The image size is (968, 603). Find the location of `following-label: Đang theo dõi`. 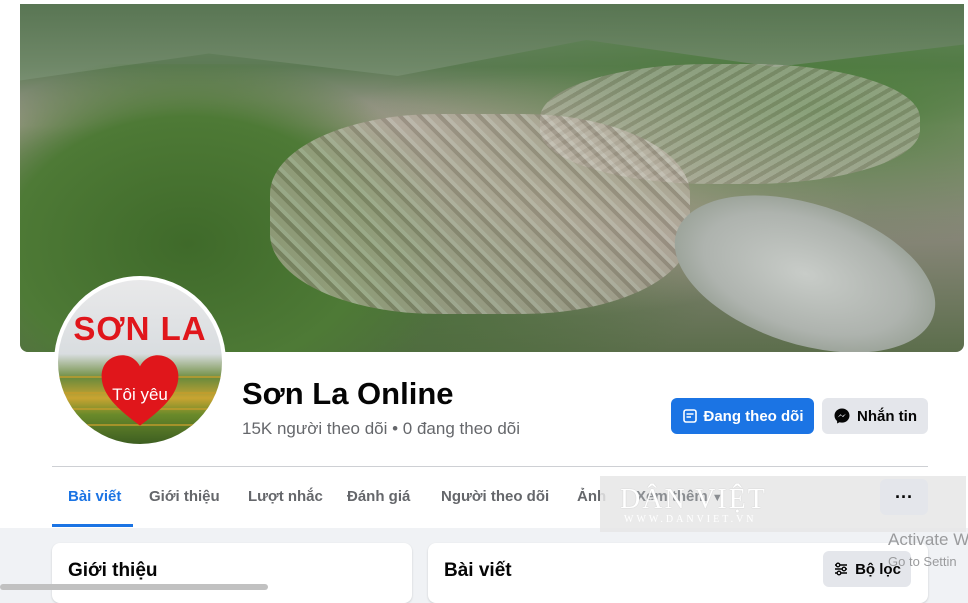

following-label: Đang theo dõi is located at coordinates (753, 416).